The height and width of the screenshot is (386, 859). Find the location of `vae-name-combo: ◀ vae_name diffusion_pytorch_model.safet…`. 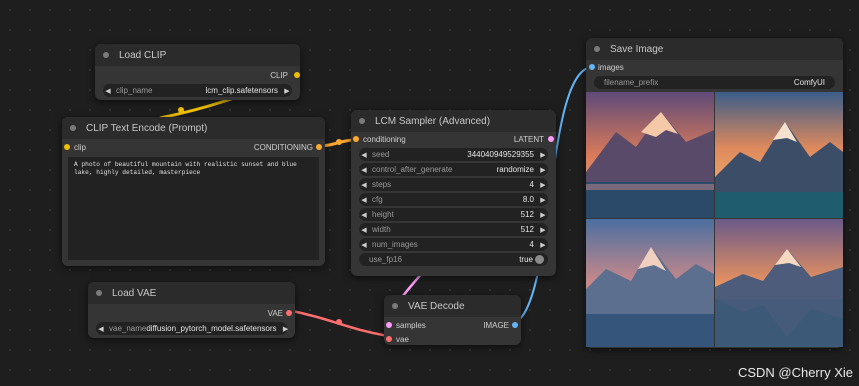

vae-name-combo: ◀ vae_name diffusion_pytorch_model.safet… is located at coordinates (192, 328).